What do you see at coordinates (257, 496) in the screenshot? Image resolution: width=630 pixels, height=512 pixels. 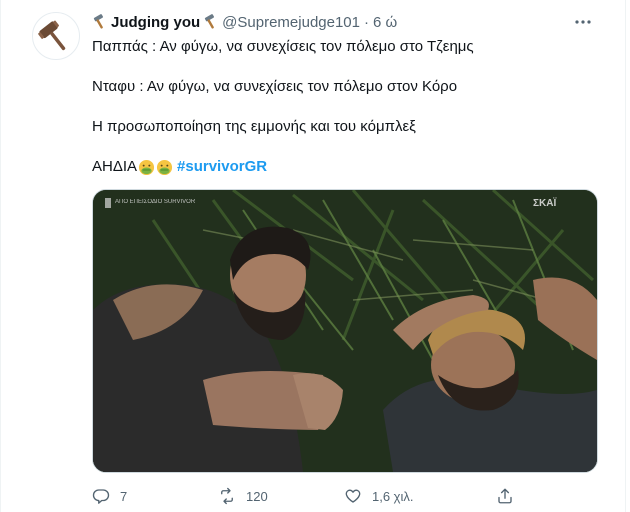 I see `retweet-count: 120` at bounding box center [257, 496].